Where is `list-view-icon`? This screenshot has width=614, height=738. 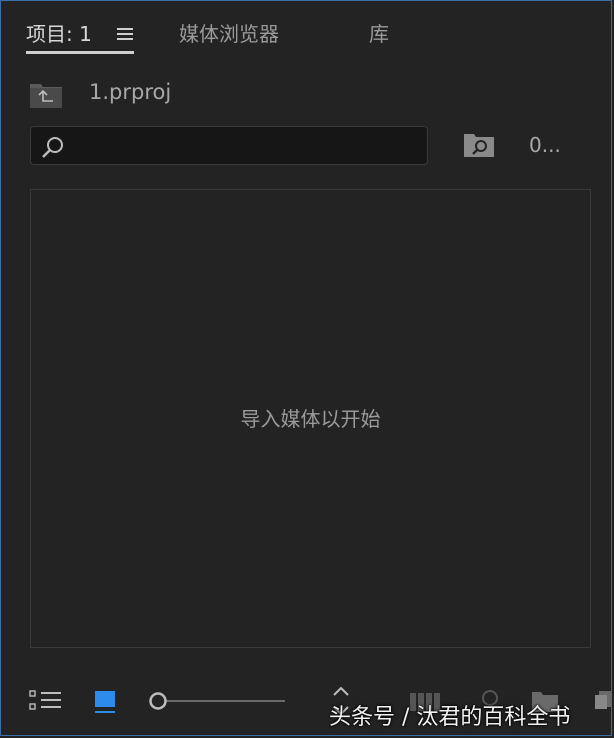 list-view-icon is located at coordinates (46, 701).